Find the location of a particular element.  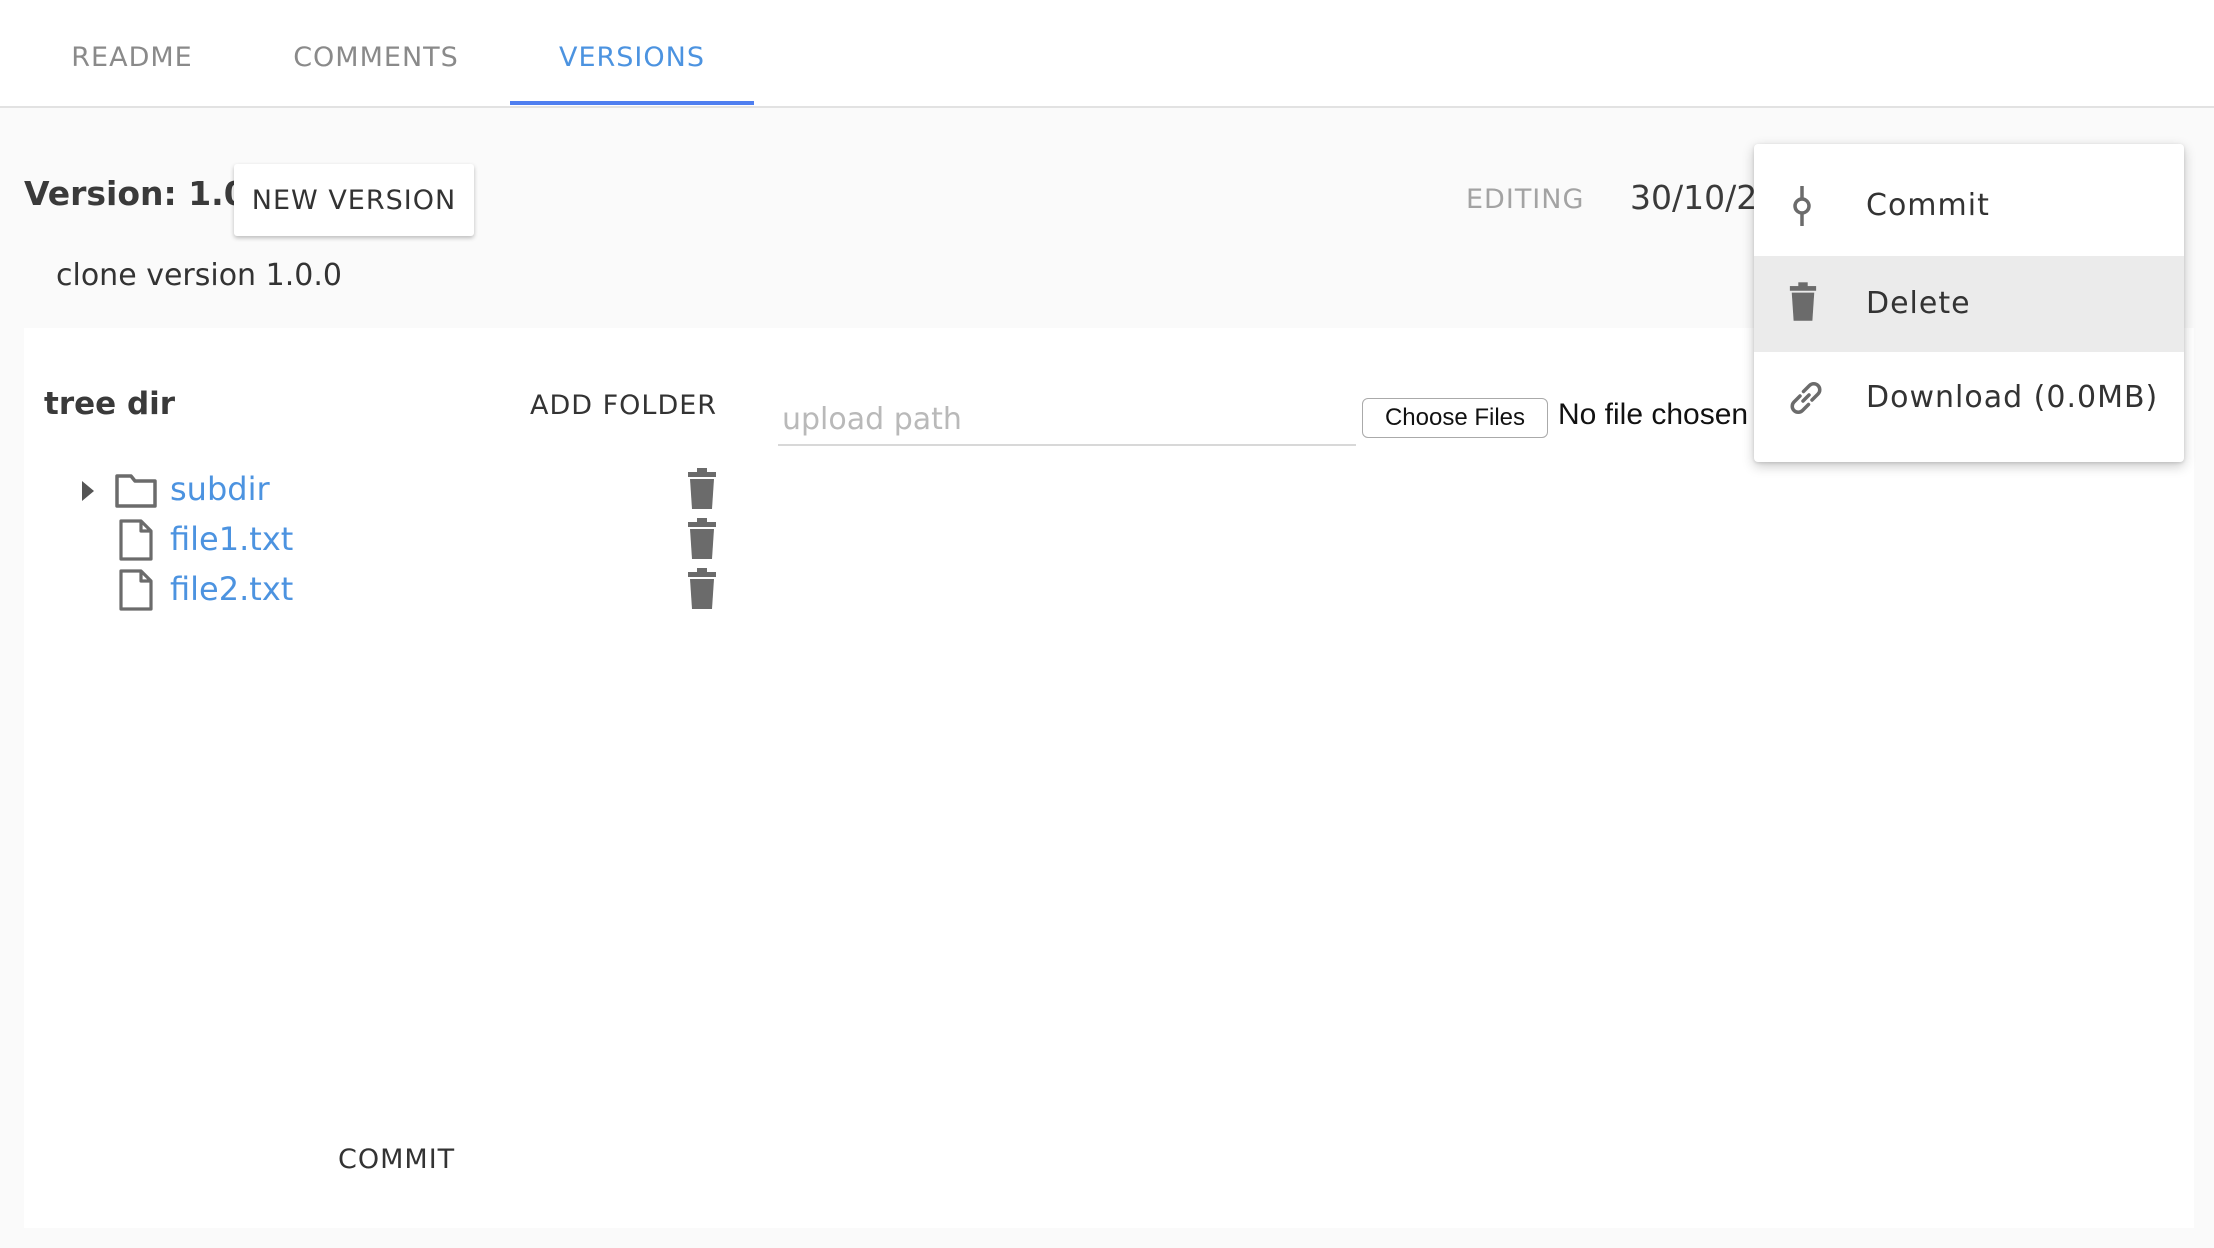

tree-title: tree dir is located at coordinates (110, 404).